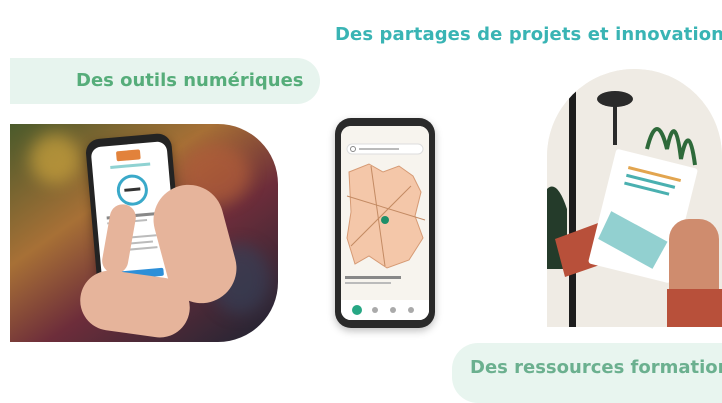 This screenshot has height=403, width=722. I want to click on label-projets-innovations: Des partages de projets et innovations, so click(528, 34).